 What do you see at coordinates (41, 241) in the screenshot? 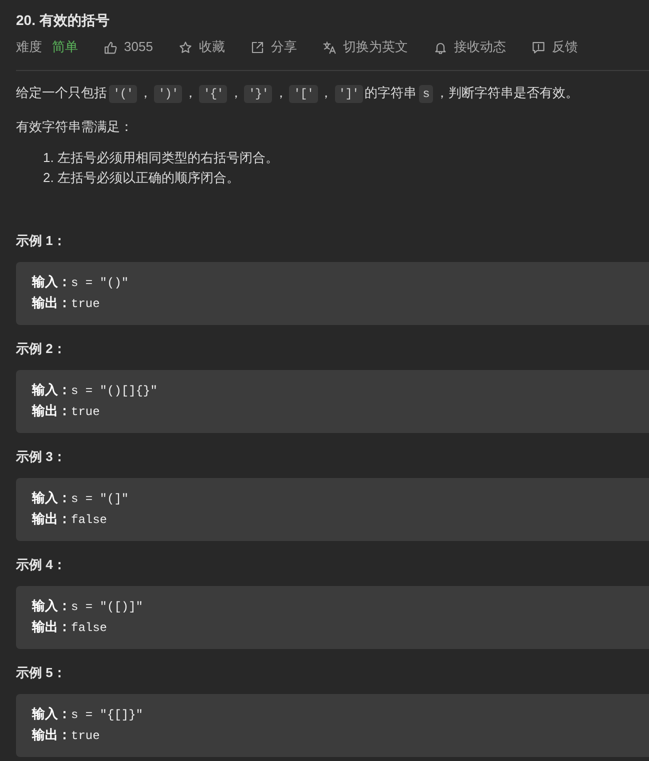
I see `example-heading: 示例 1：` at bounding box center [41, 241].